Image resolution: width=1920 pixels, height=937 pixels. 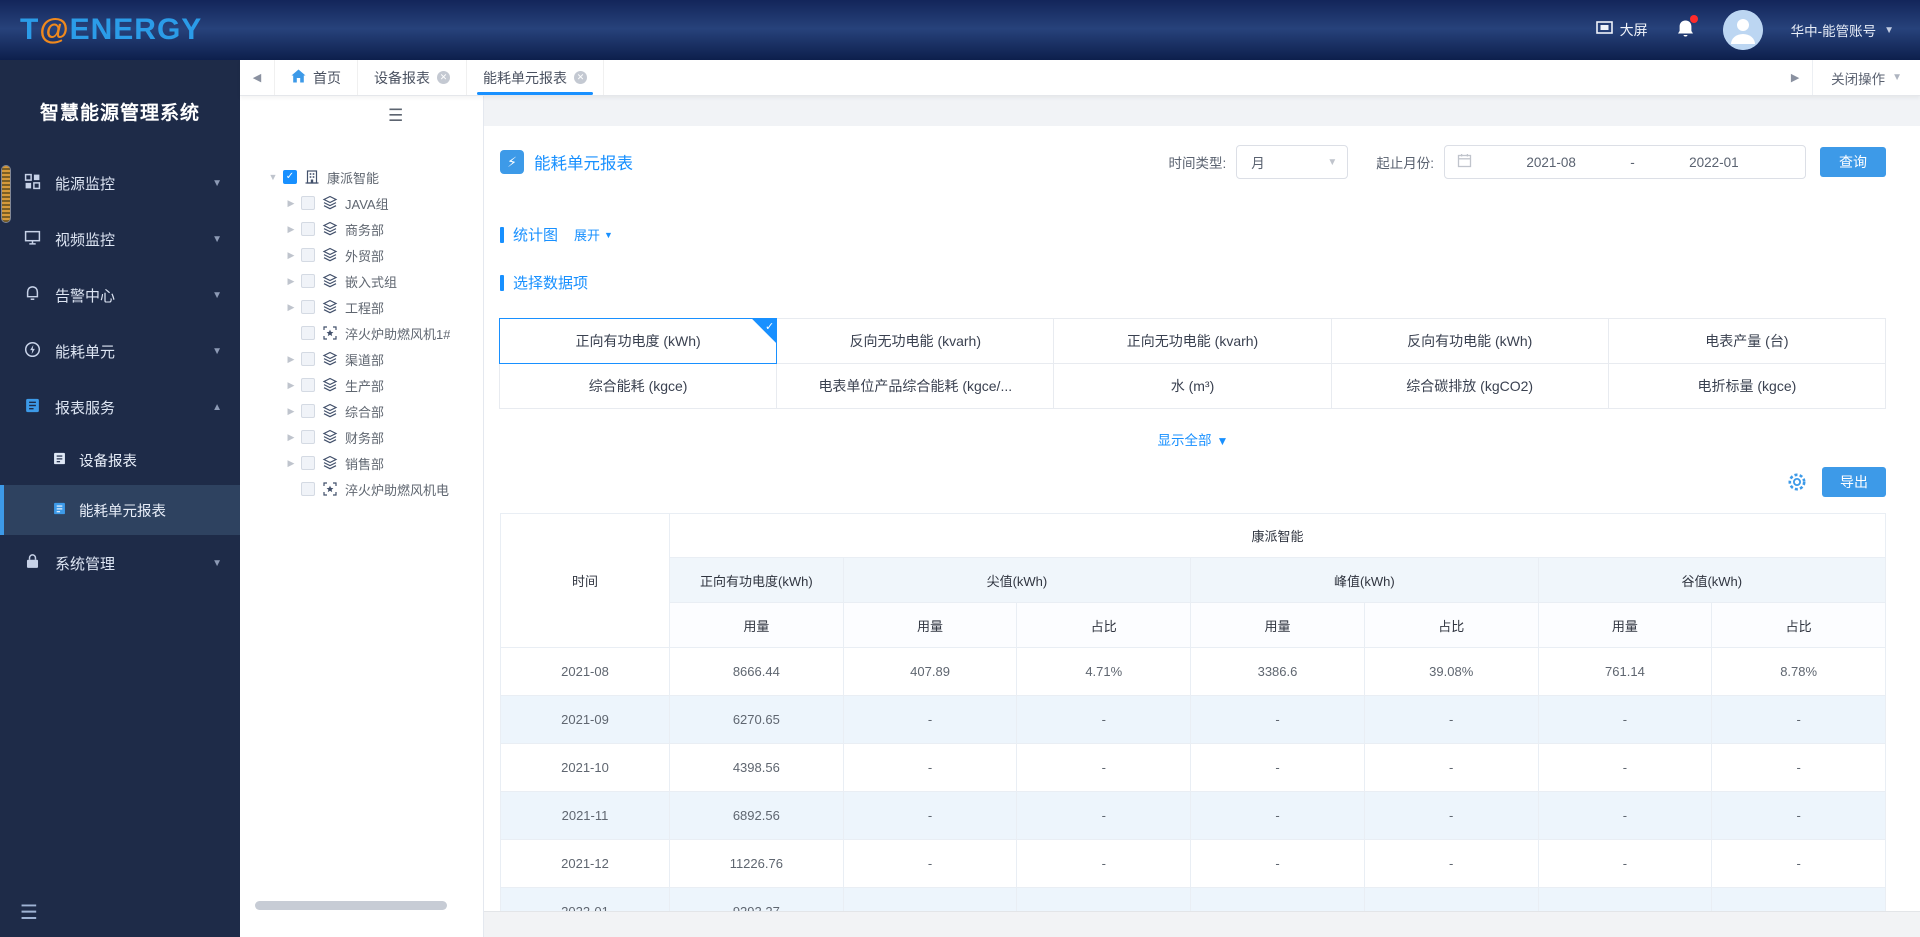 I want to click on tab-label: 设备报表, so click(x=402, y=77).